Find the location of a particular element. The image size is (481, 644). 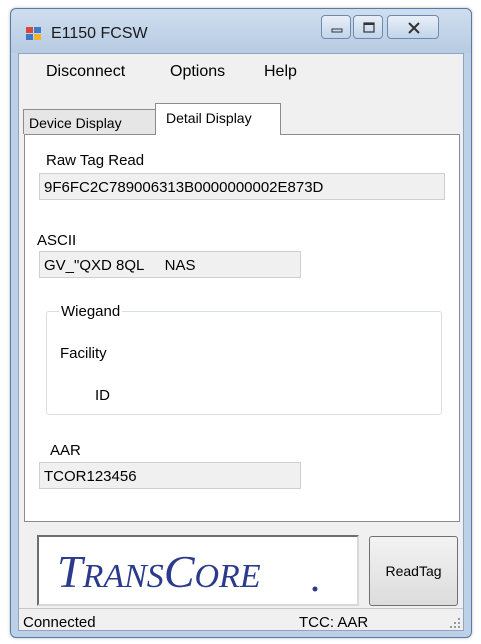

tcc-status: TCC: AAR is located at coordinates (334, 622).